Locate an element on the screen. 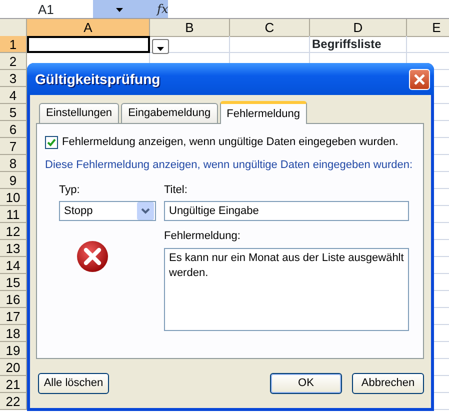 The width and height of the screenshot is (449, 418). row-header: 21 is located at coordinates (13, 384).